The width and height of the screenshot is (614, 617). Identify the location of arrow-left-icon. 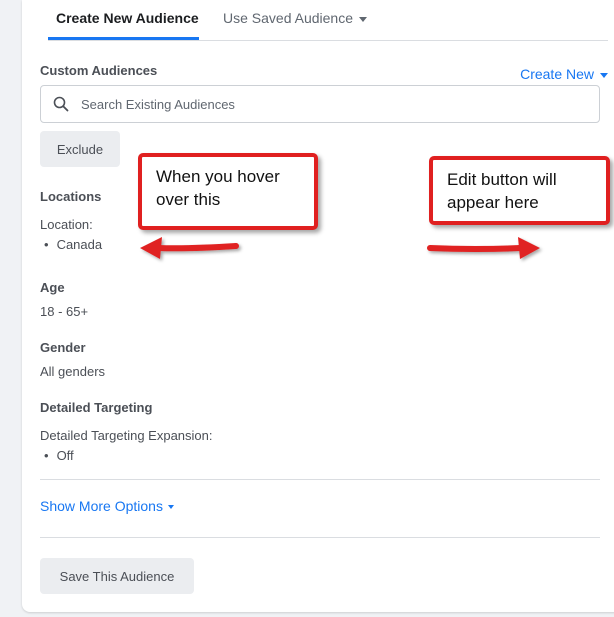
(189, 248).